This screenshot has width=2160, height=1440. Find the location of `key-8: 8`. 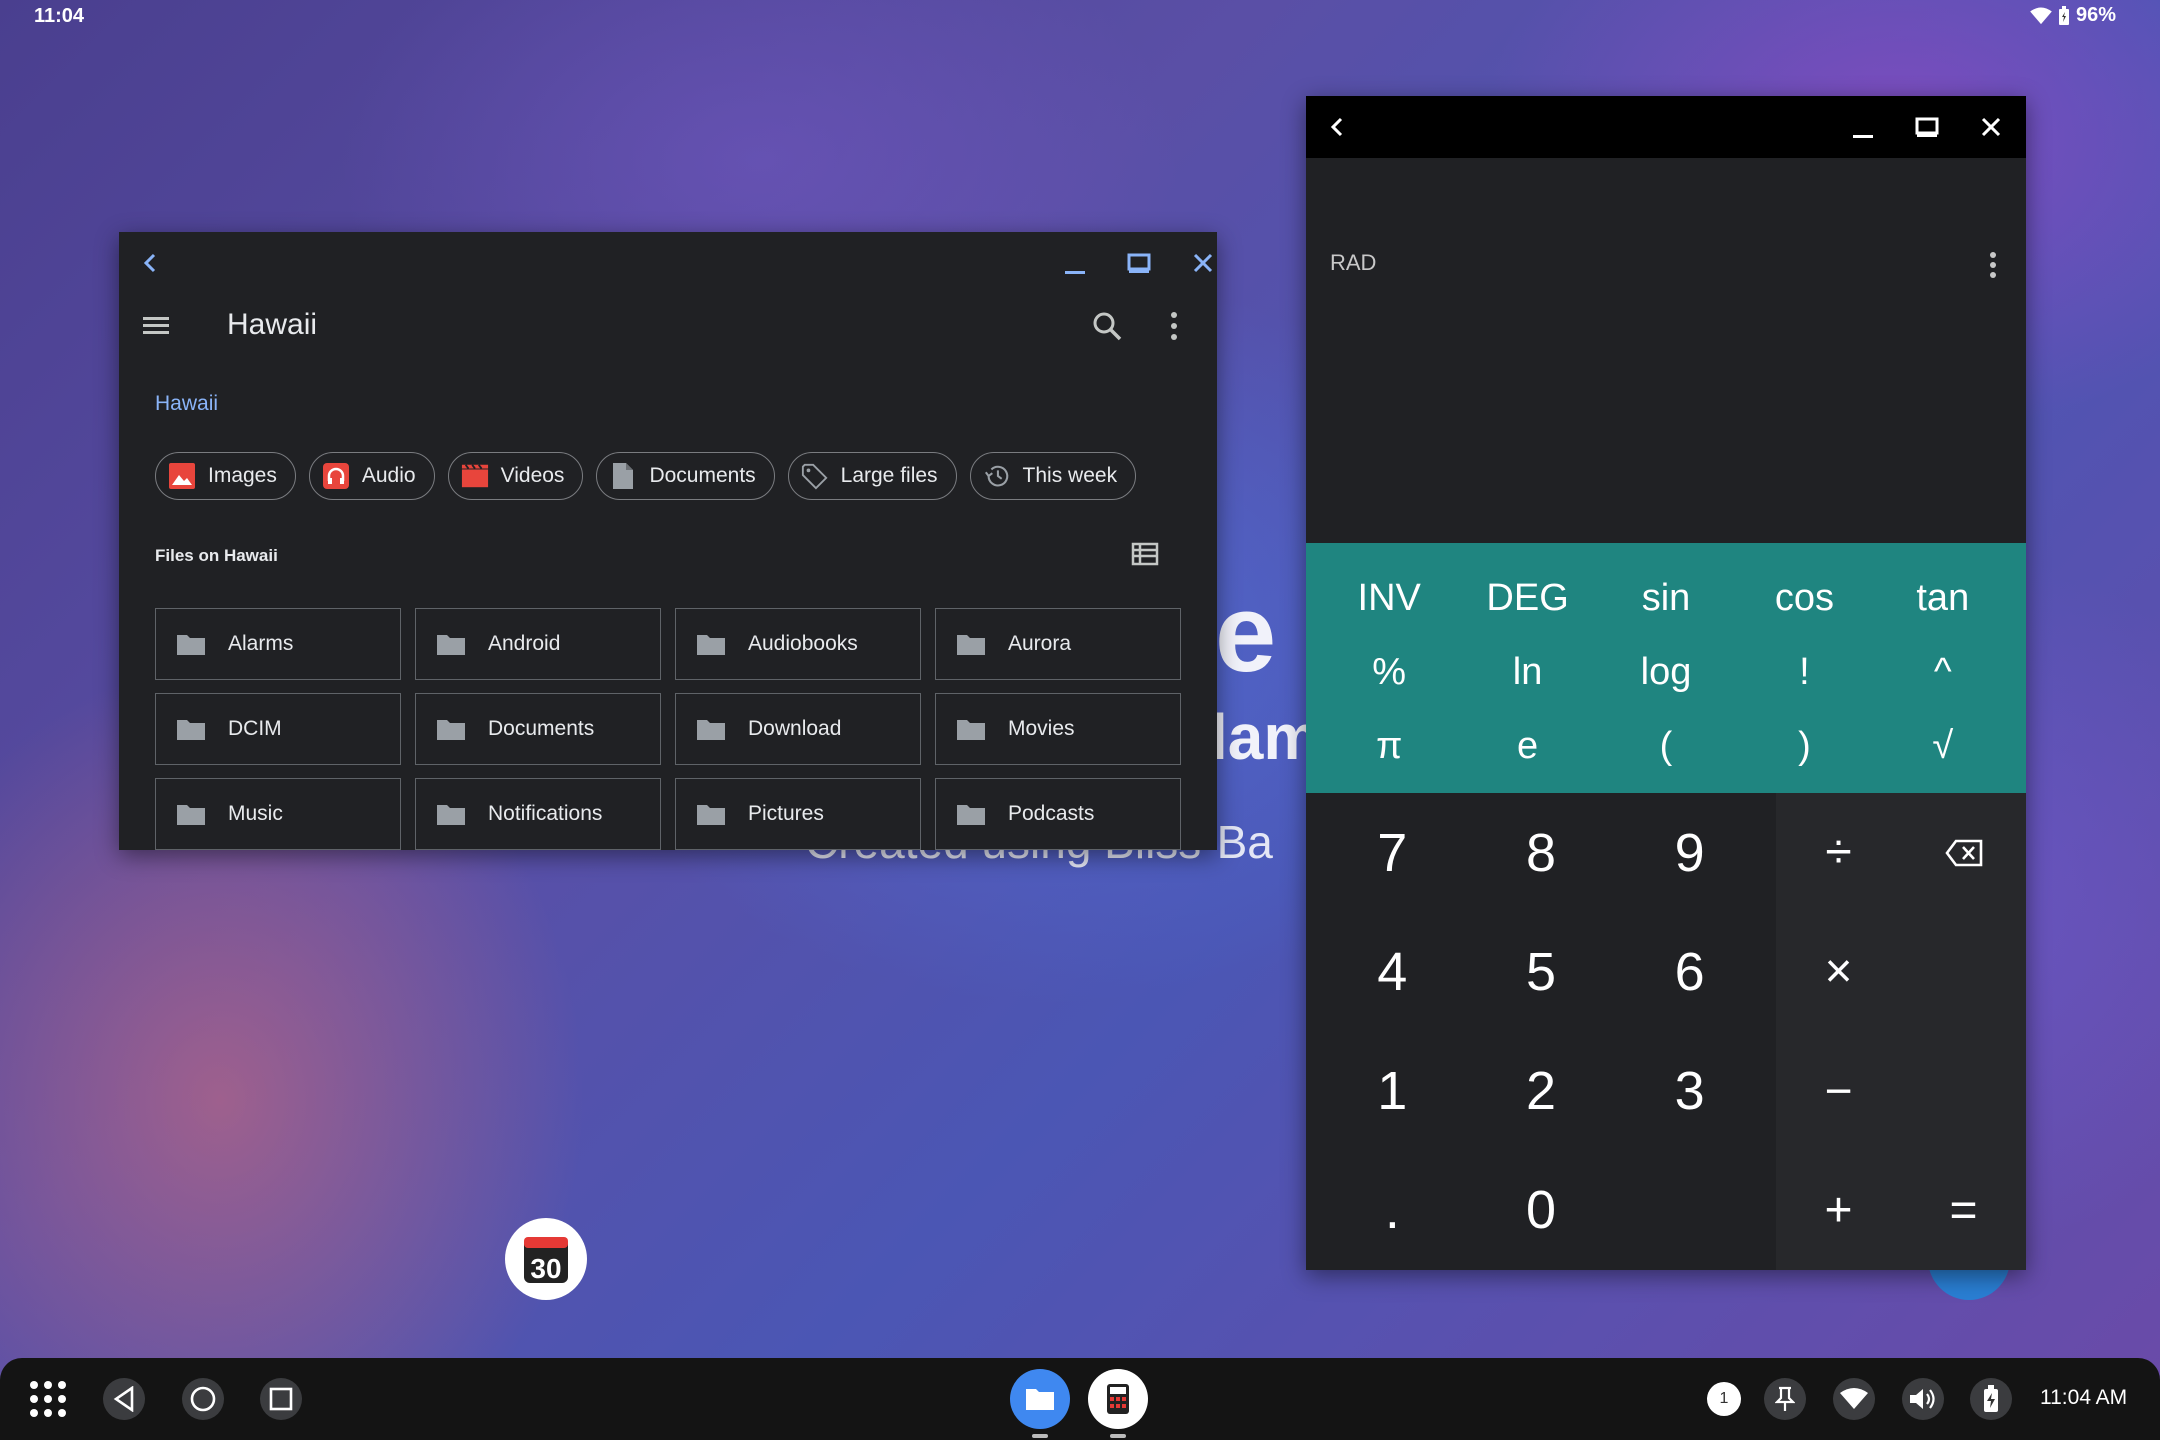

key-8: 8 is located at coordinates (1541, 852).